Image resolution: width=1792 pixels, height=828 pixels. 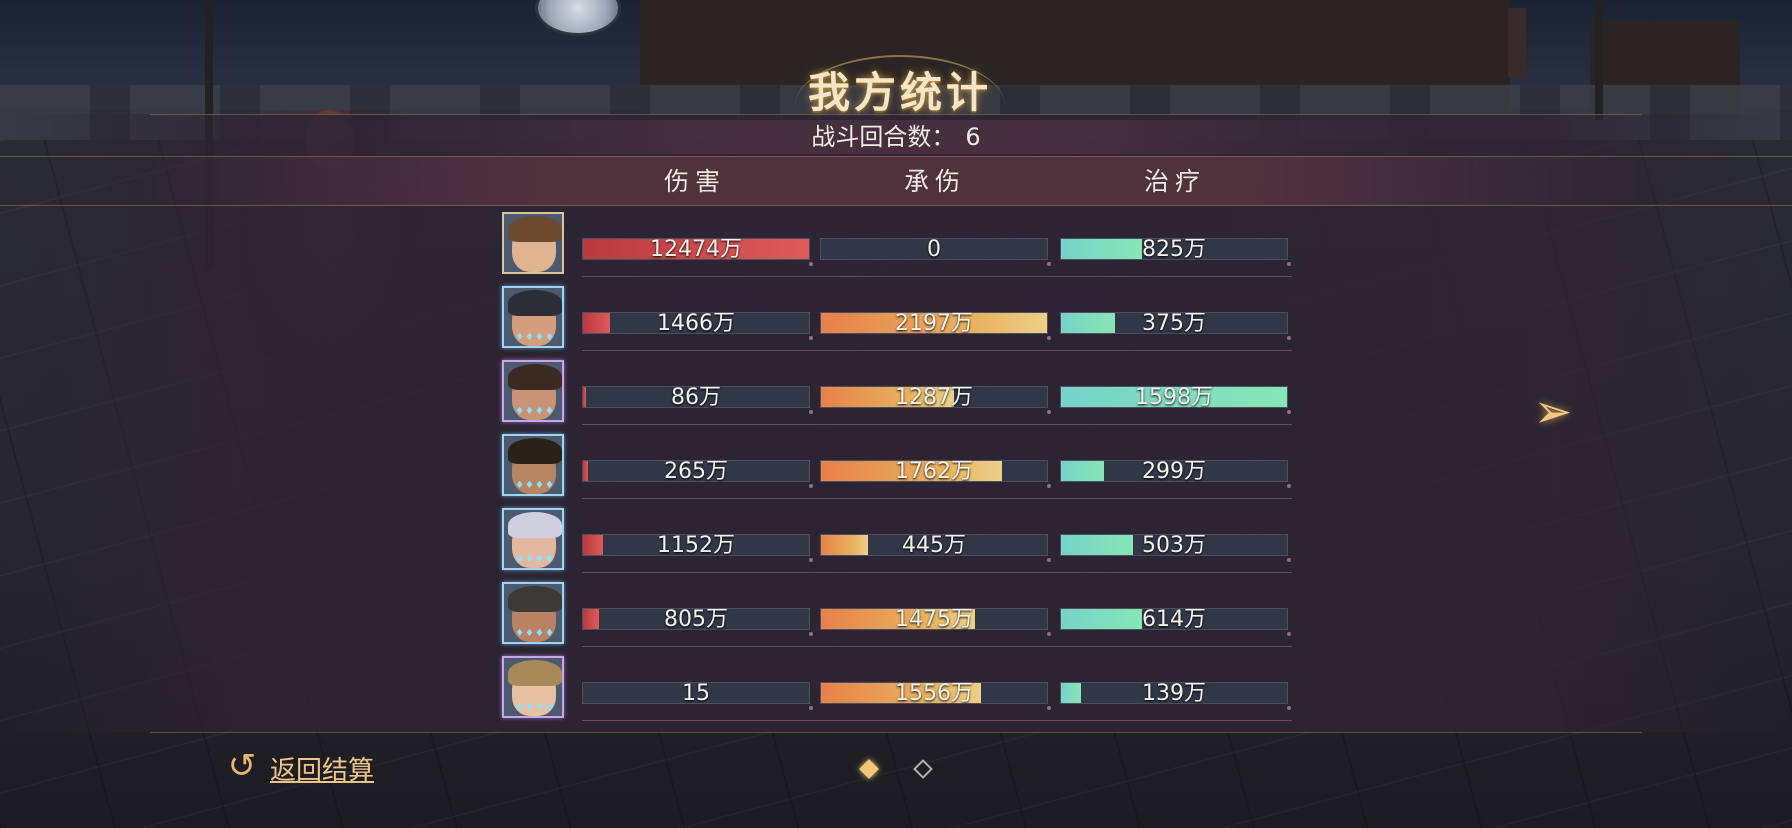 I want to click on damage-bar: 86万, so click(x=697, y=399).